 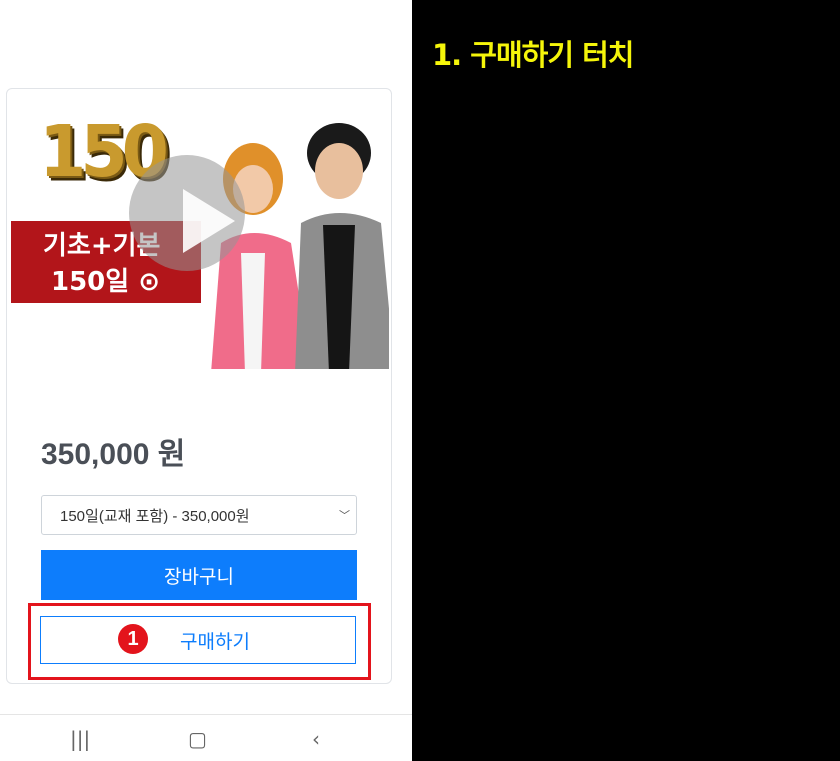 I want to click on option-select-value: 150일(교재 포함) - 350,000원, so click(x=155, y=516).